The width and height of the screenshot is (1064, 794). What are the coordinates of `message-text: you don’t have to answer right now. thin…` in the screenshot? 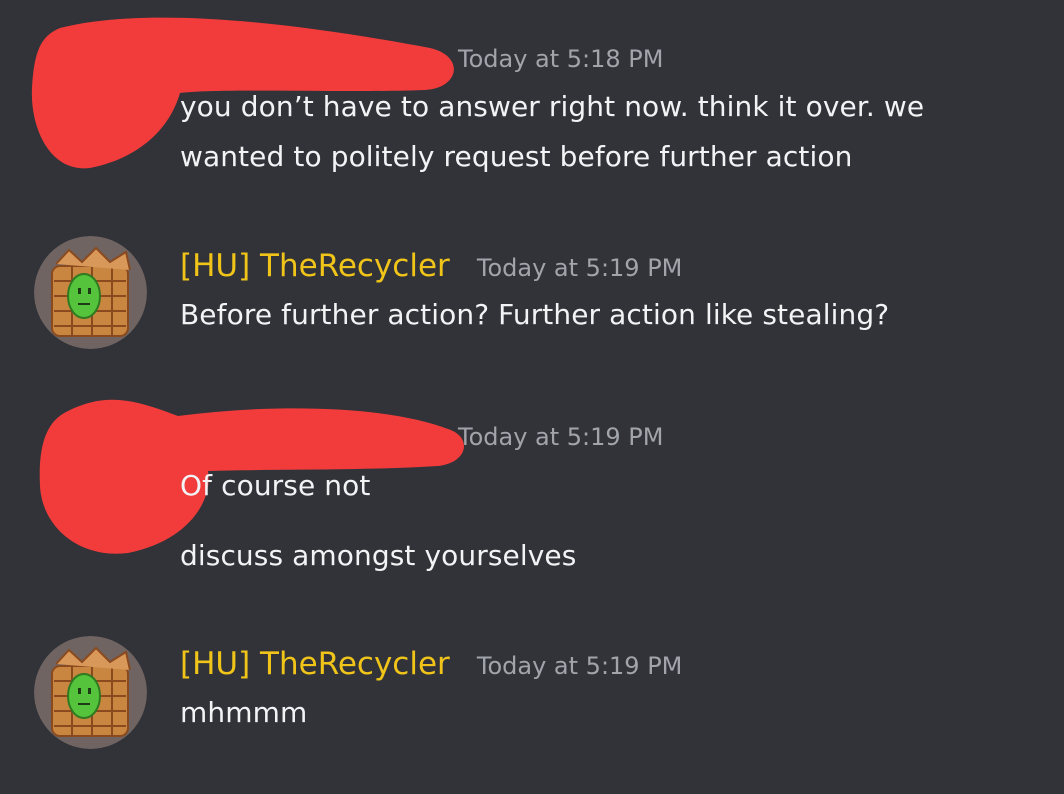 It's located at (552, 106).